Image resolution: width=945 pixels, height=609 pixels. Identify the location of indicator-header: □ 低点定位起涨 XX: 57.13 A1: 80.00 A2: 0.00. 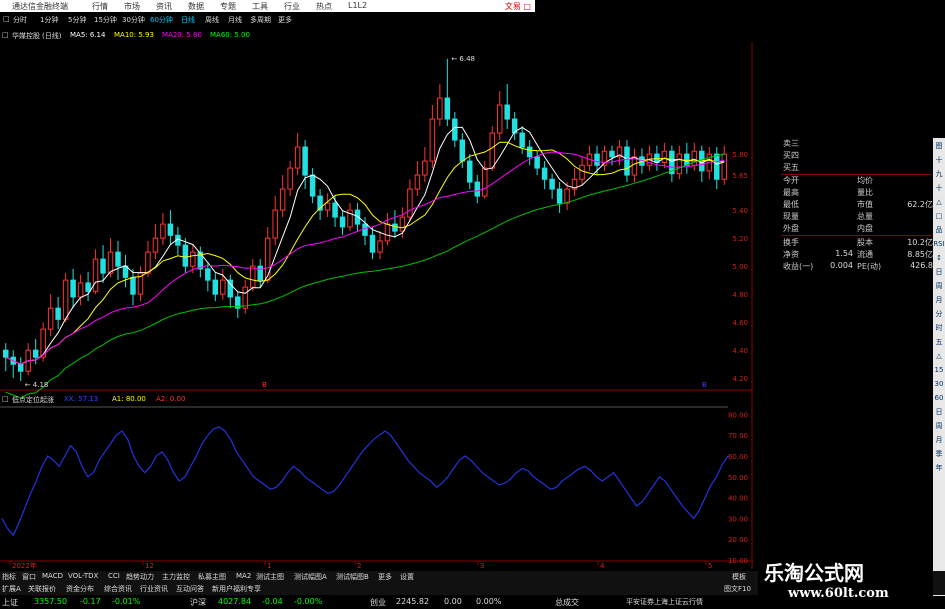
(200, 400).